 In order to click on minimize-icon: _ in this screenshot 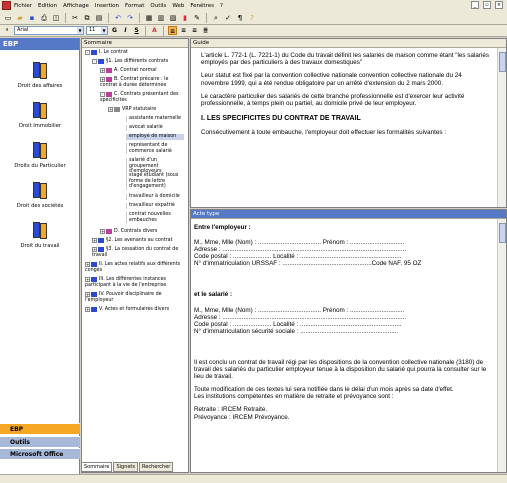, I will do `click(475, 5)`.